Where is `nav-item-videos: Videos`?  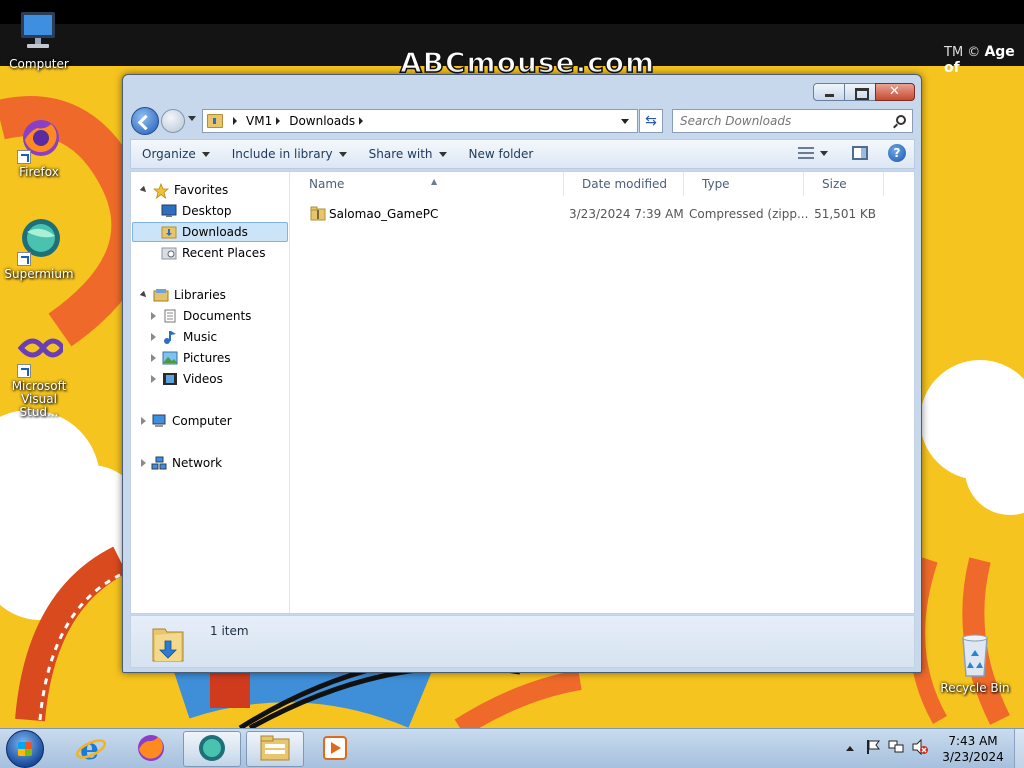 nav-item-videos: Videos is located at coordinates (187, 379).